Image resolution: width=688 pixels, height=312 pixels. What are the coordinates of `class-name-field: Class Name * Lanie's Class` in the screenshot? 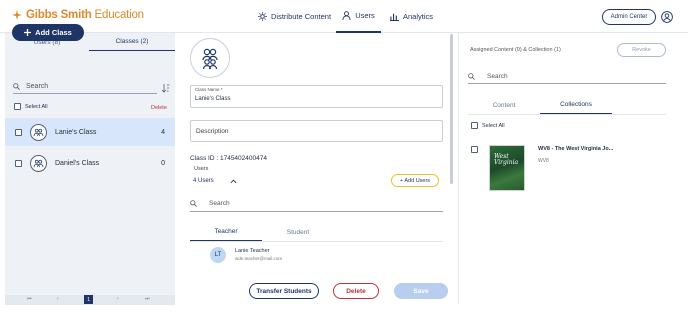 It's located at (316, 96).